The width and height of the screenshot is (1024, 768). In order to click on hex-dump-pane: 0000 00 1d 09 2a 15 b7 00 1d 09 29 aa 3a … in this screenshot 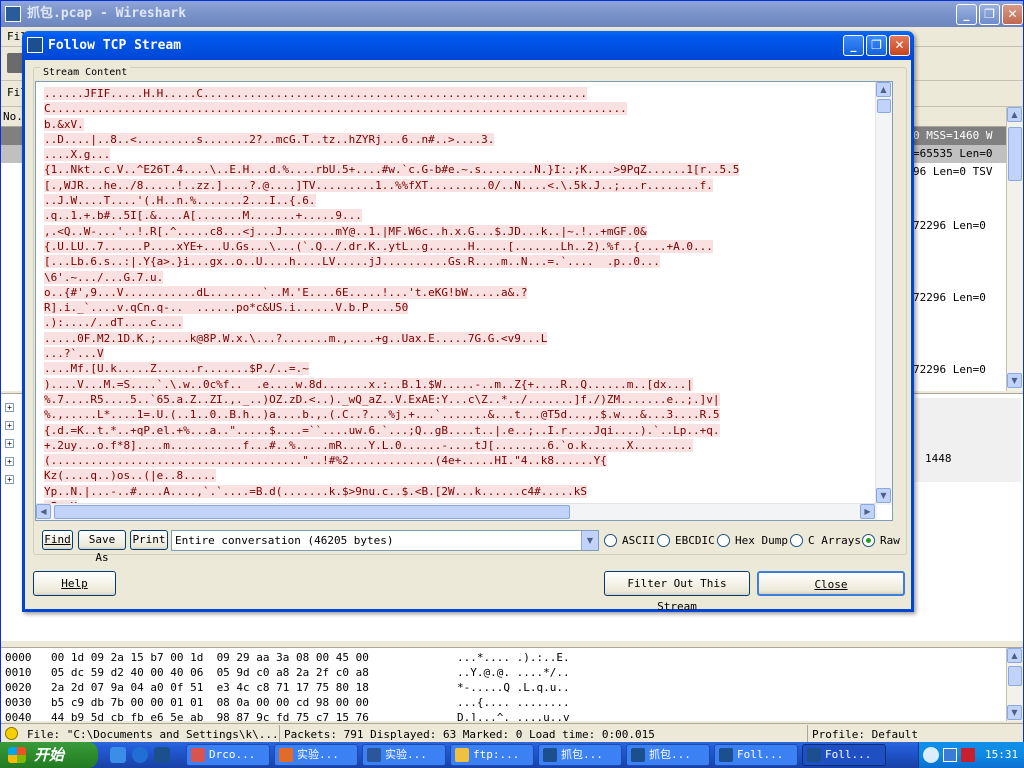, I will do `click(512, 684)`.